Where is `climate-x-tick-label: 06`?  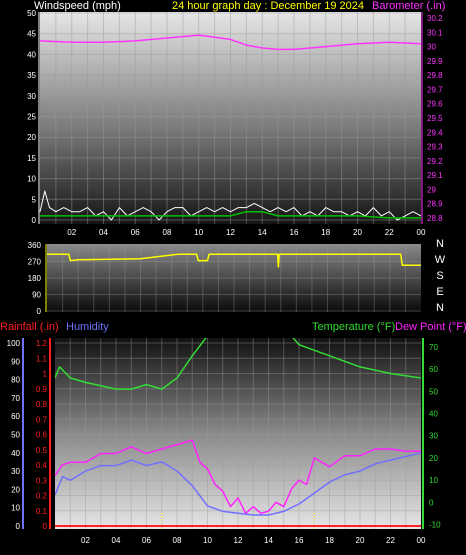
climate-x-tick-label: 06 is located at coordinates (146, 540).